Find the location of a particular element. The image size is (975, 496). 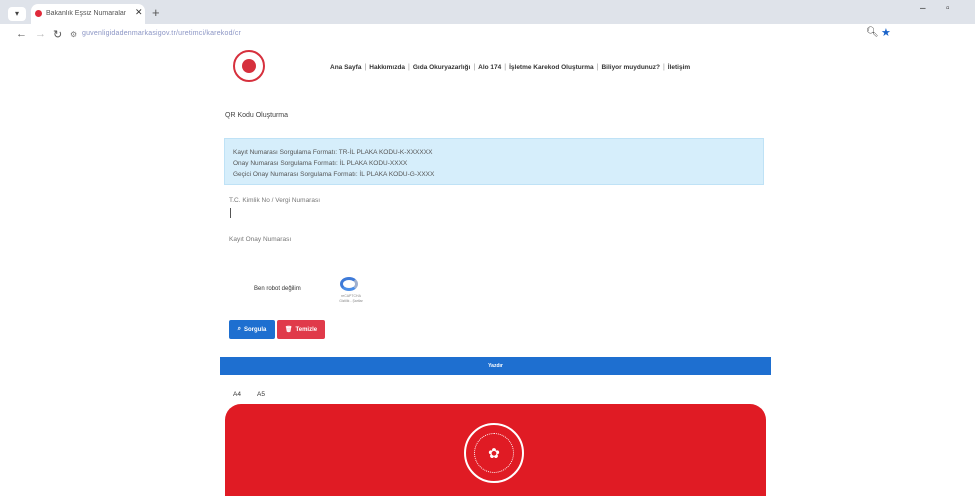

print-bar: Yazdır is located at coordinates (495, 366).